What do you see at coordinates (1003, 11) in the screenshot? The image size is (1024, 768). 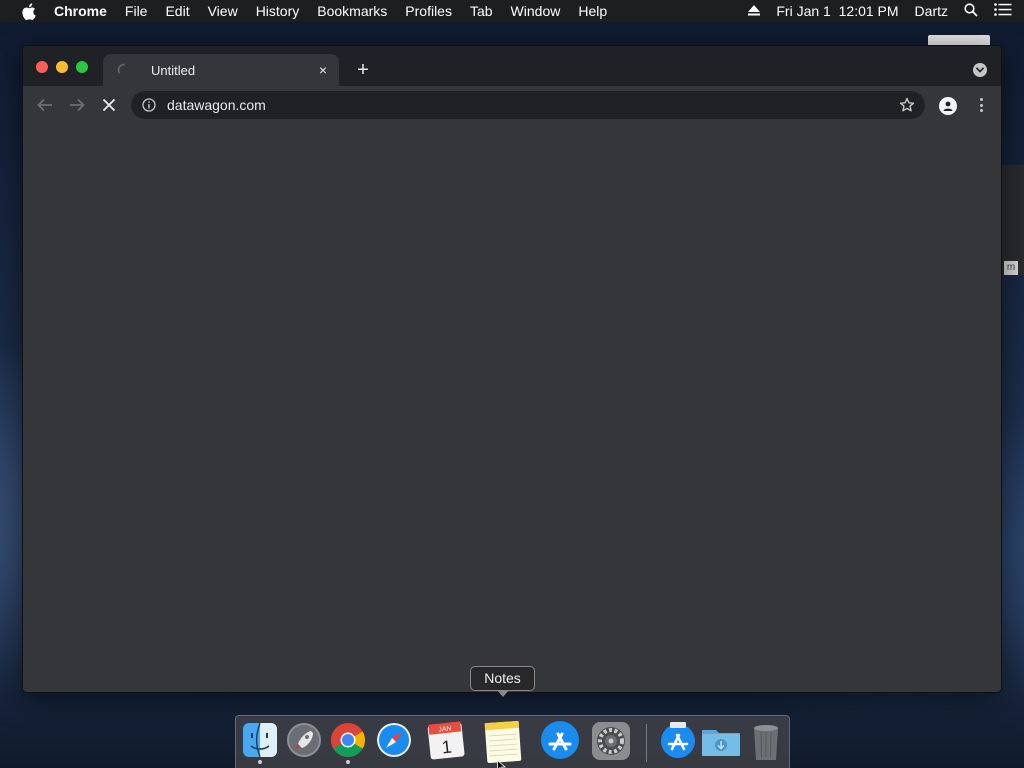 I see `notification-center-icon` at bounding box center [1003, 11].